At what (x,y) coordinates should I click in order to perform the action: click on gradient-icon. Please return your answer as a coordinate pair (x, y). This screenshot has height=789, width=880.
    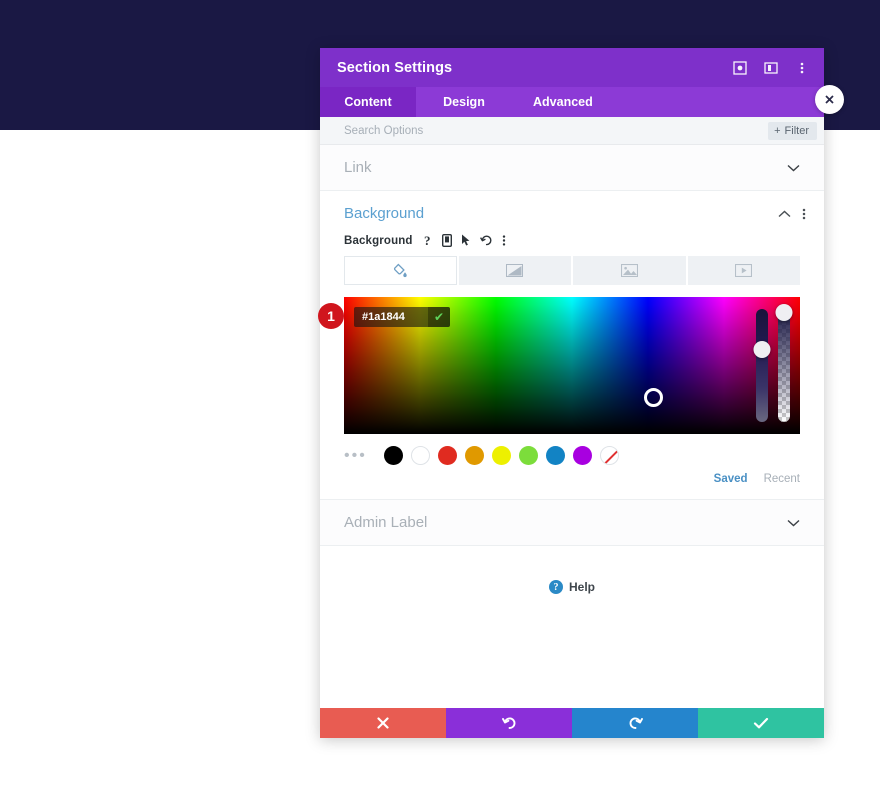
    Looking at the image, I should click on (515, 270).